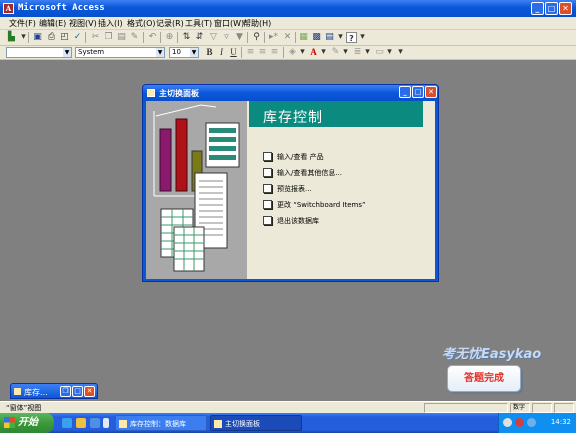 This screenshot has width=576, height=433. Describe the element at coordinates (95, 37) in the screenshot. I see `cut-icon: ✂` at that location.